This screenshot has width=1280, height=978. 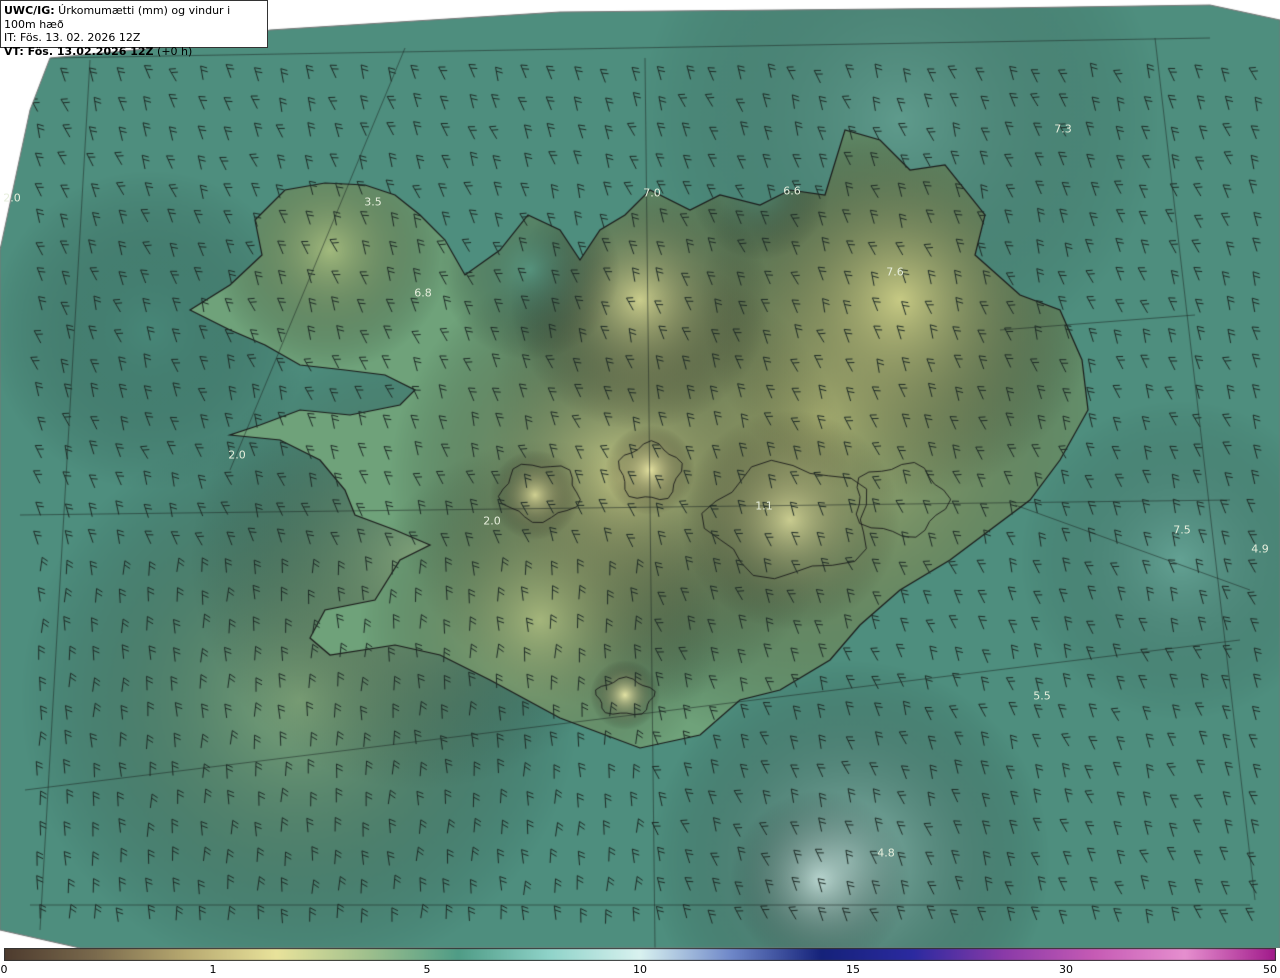 What do you see at coordinates (640, 954) in the screenshot?
I see `colorbar-gradient` at bounding box center [640, 954].